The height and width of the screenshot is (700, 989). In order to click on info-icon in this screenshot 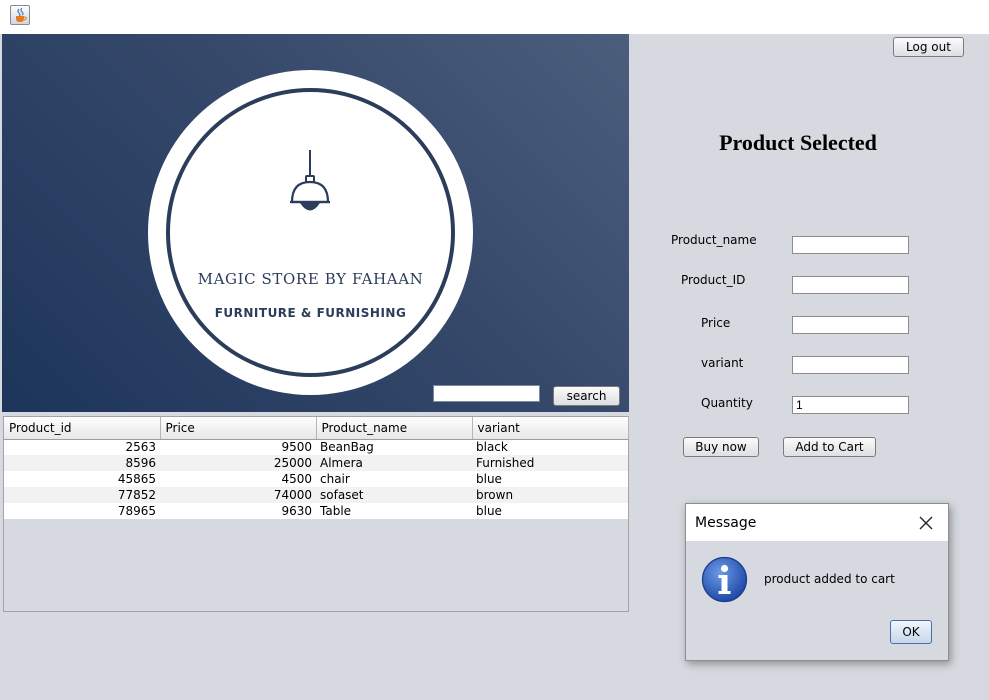, I will do `click(724, 579)`.